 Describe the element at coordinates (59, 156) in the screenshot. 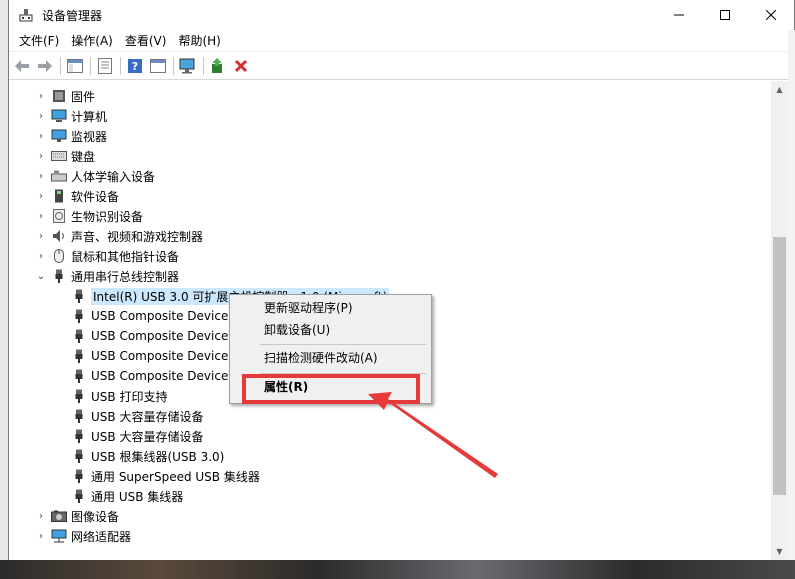

I see `keyboard-icon` at that location.